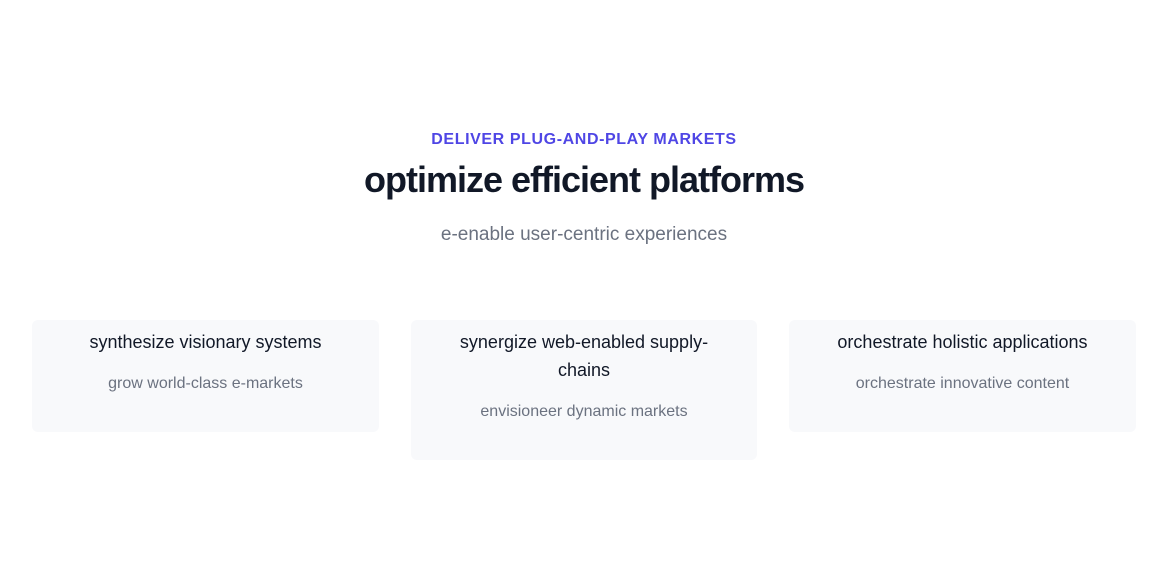 This screenshot has width=1168, height=588. I want to click on section-subtitle: e-enable user-centric experiences, so click(584, 234).